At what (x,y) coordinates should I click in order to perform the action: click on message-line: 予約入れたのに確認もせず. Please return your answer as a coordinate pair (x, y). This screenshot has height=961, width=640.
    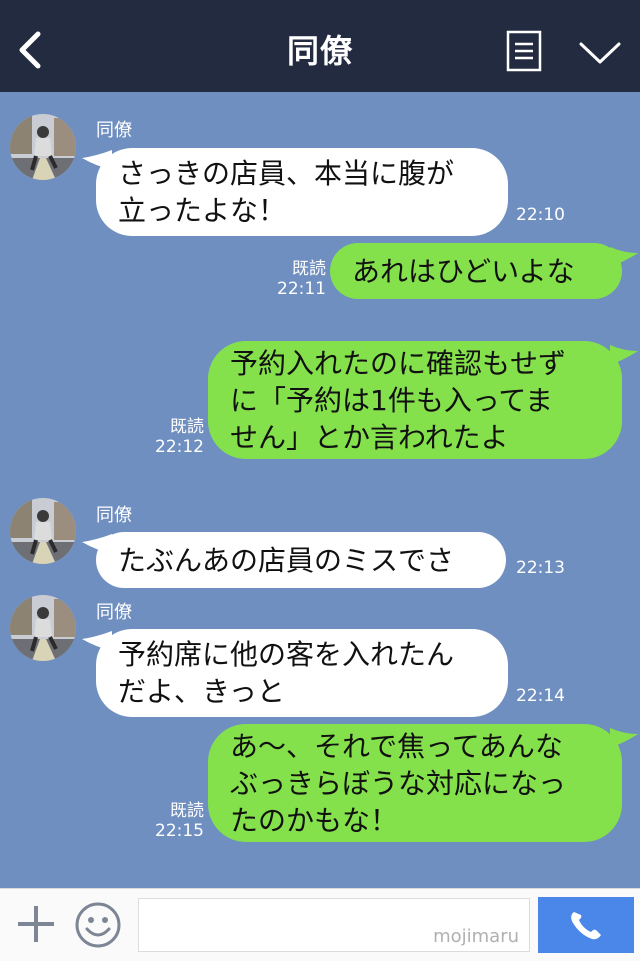
    Looking at the image, I should click on (398, 363).